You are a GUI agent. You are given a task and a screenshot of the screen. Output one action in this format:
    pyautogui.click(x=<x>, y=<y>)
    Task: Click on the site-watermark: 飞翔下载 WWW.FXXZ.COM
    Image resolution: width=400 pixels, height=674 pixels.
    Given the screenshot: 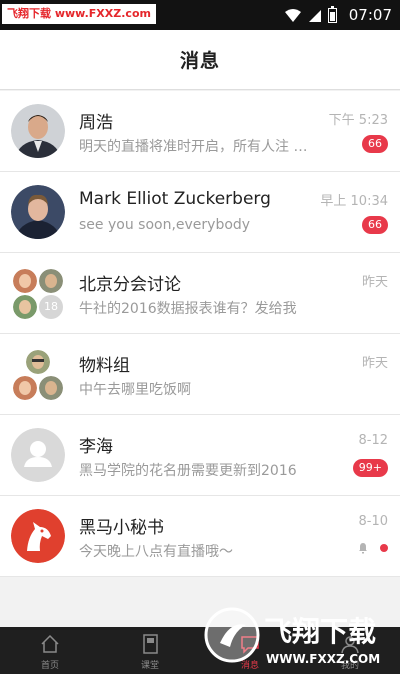 What is the action you would take?
    pyautogui.click(x=299, y=637)
    